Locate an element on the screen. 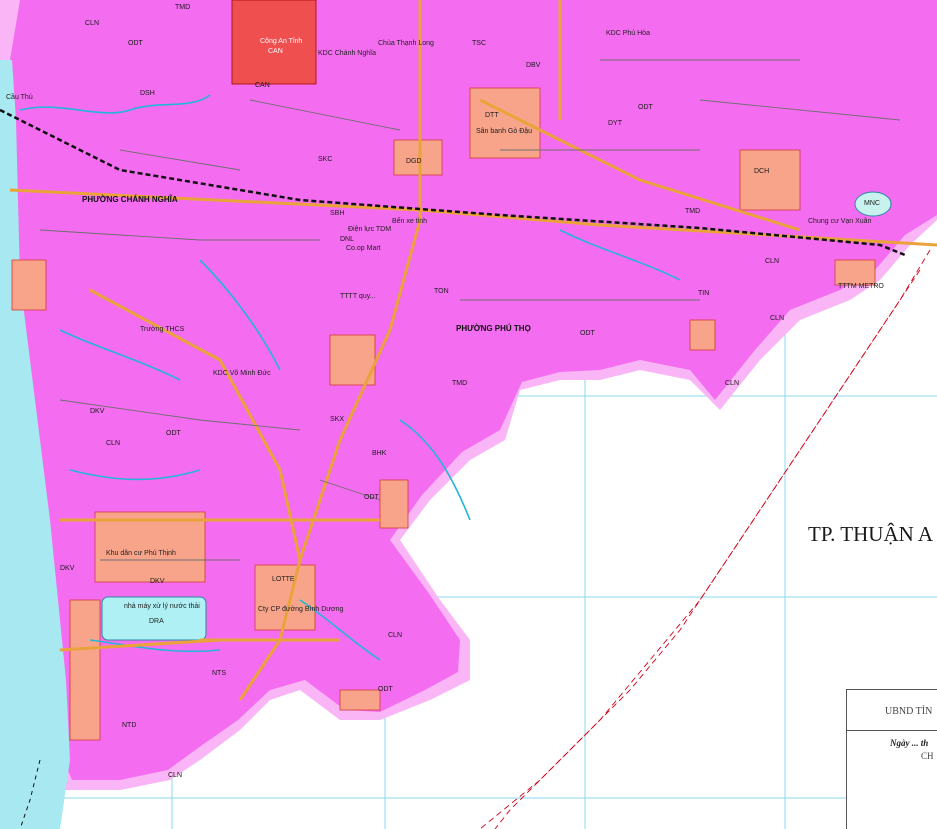 This screenshot has height=829, width=937. chung-cu-van-xuan-label: Chung cư Vạn Xuân is located at coordinates (840, 221).